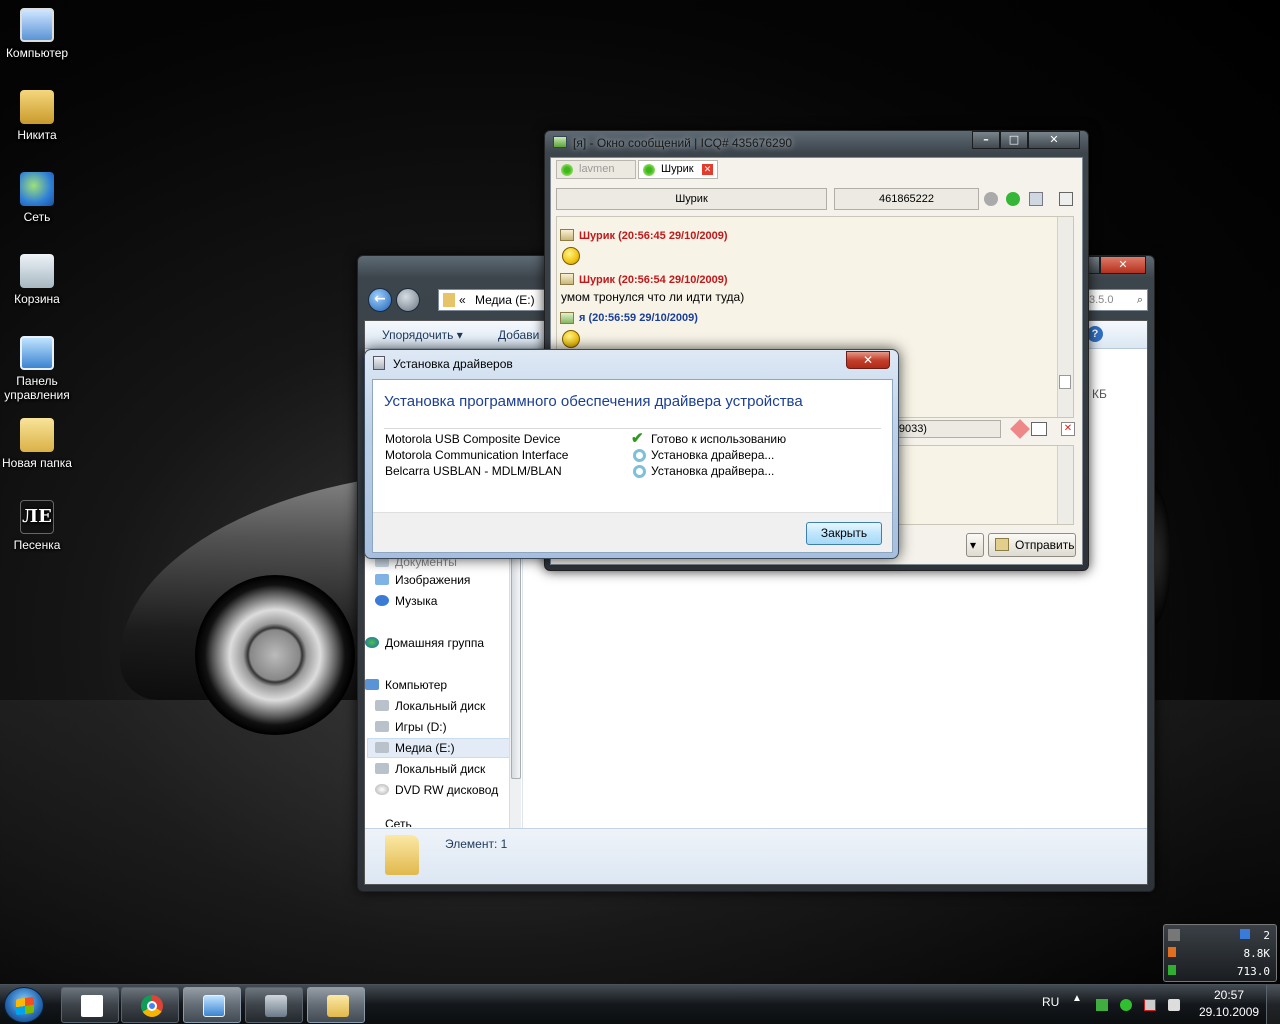 The height and width of the screenshot is (1024, 1280). Describe the element at coordinates (975, 545) in the screenshot. I see `send-options-button: ▾` at that location.